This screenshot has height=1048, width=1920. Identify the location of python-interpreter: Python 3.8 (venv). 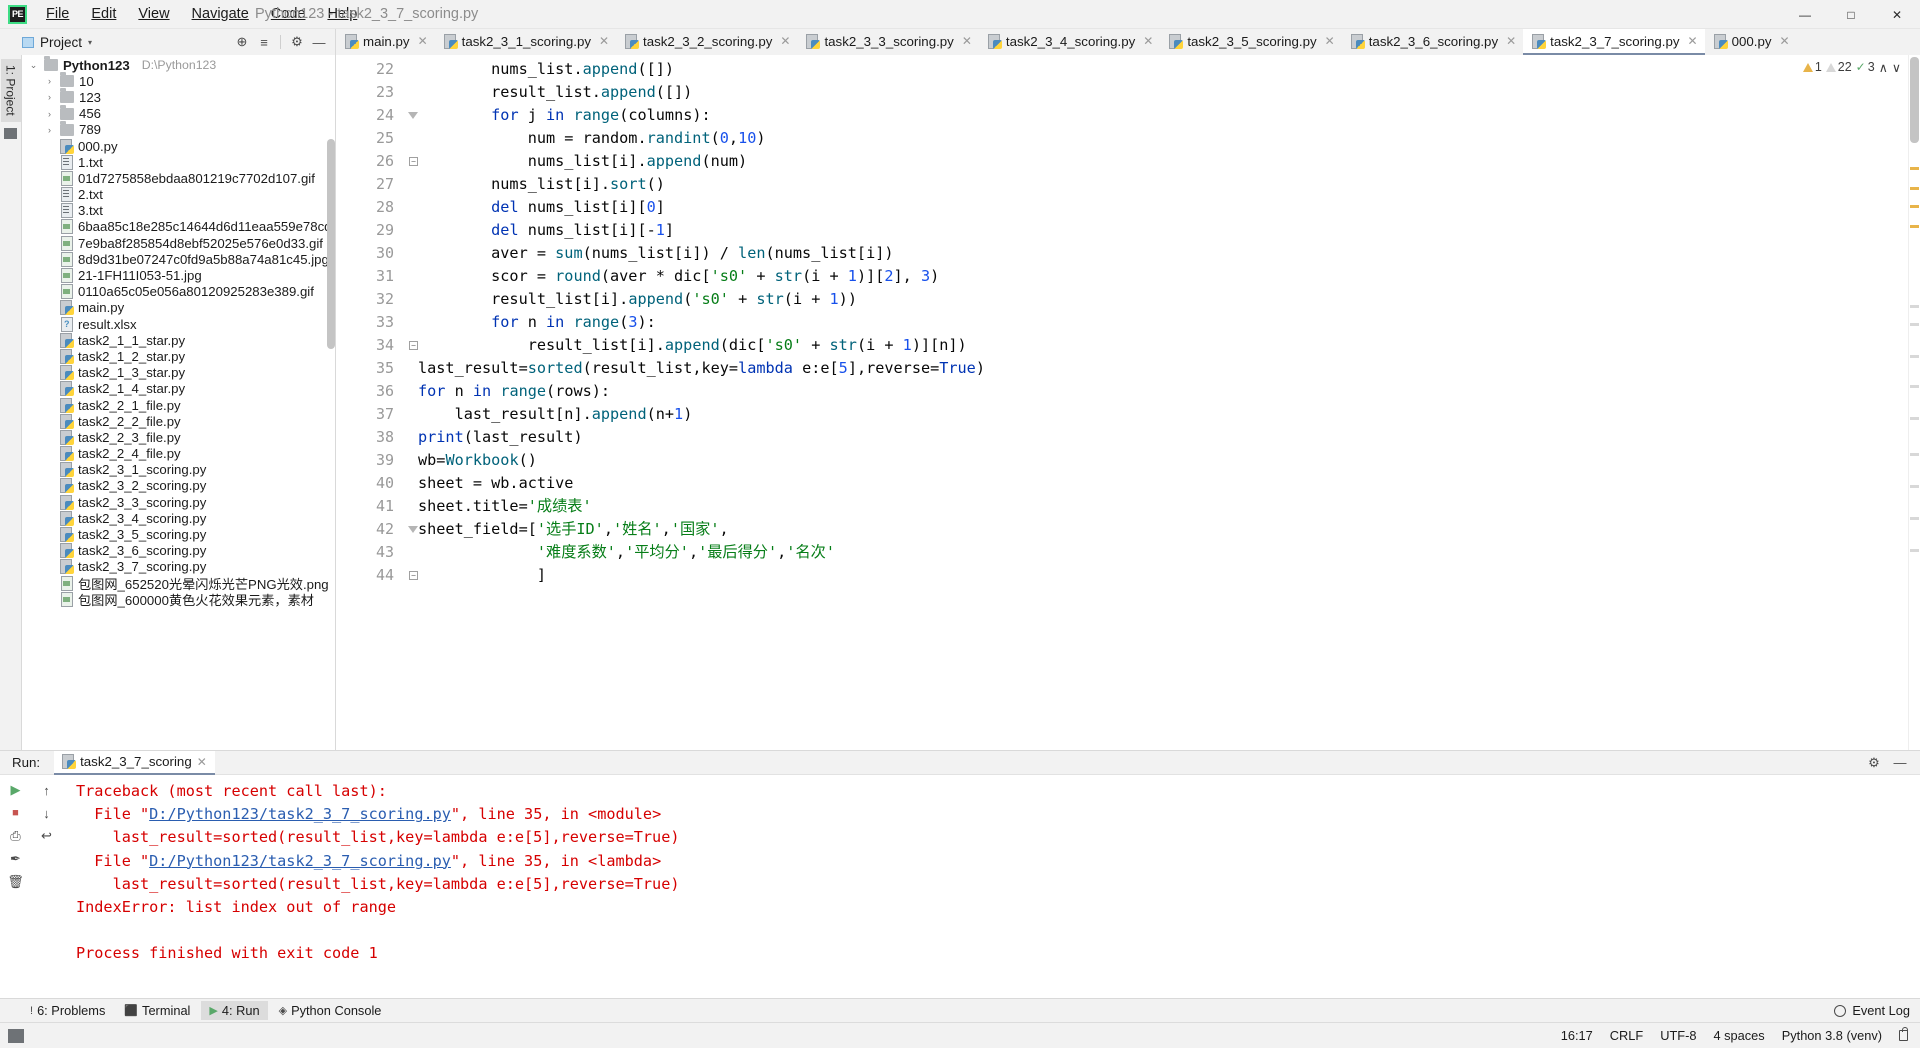
(1832, 1035).